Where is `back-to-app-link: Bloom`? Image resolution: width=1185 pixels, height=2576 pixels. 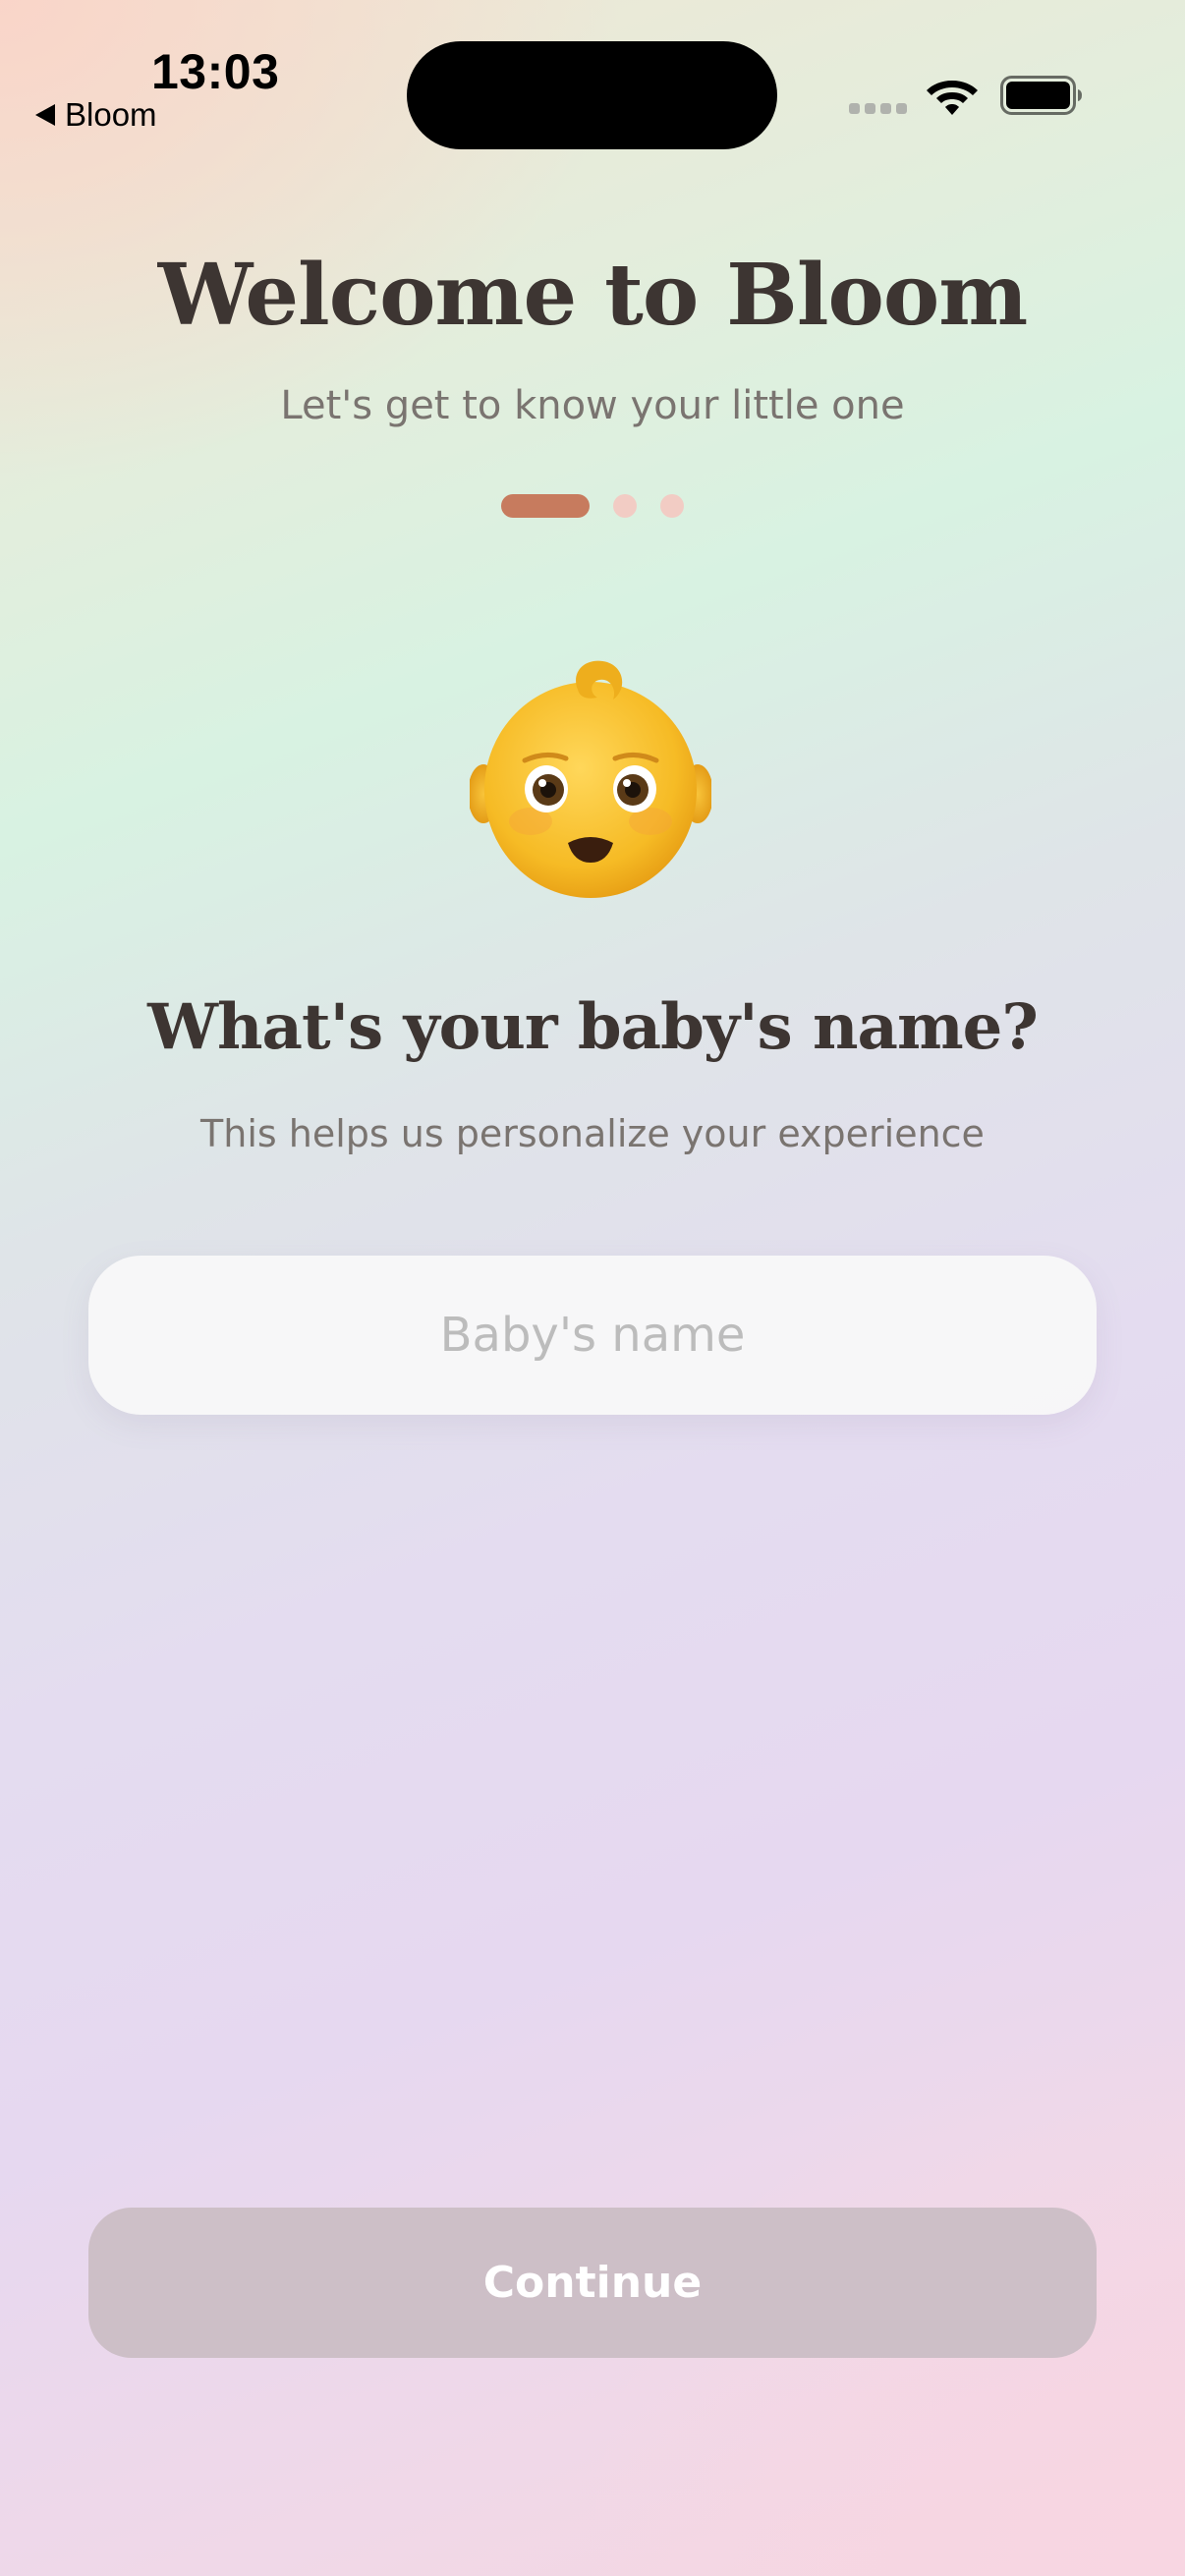
back-to-app-link: Bloom is located at coordinates (96, 115).